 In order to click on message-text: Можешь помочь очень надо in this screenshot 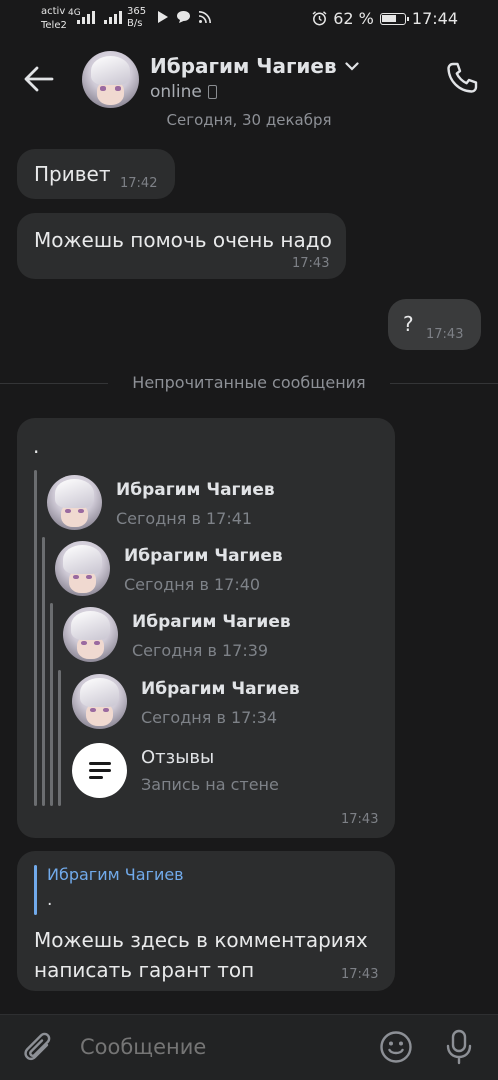, I will do `click(183, 240)`.